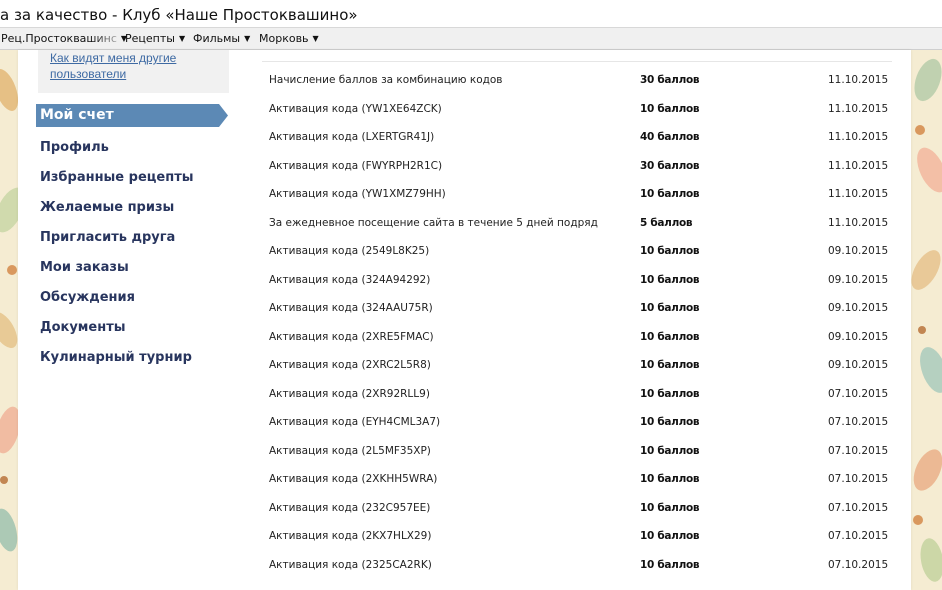 The height and width of the screenshot is (590, 942). I want to click on bookmark-folder-recipes-prostokvashino: Рец.Простоквашинс ▼, so click(64, 38).